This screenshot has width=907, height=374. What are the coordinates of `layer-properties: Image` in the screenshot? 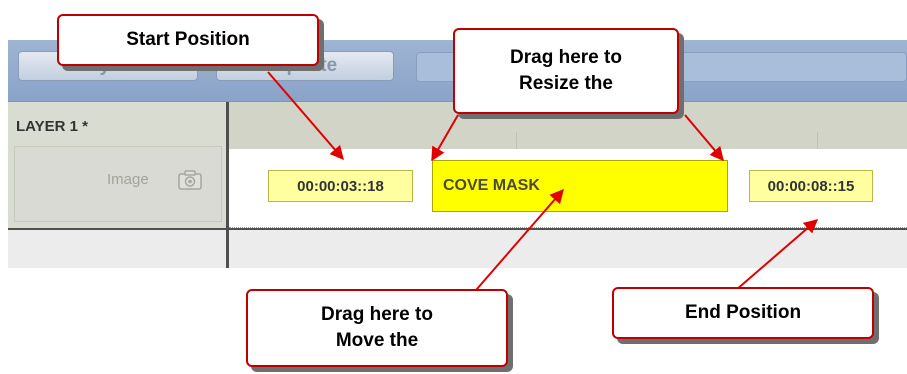 It's located at (118, 184).